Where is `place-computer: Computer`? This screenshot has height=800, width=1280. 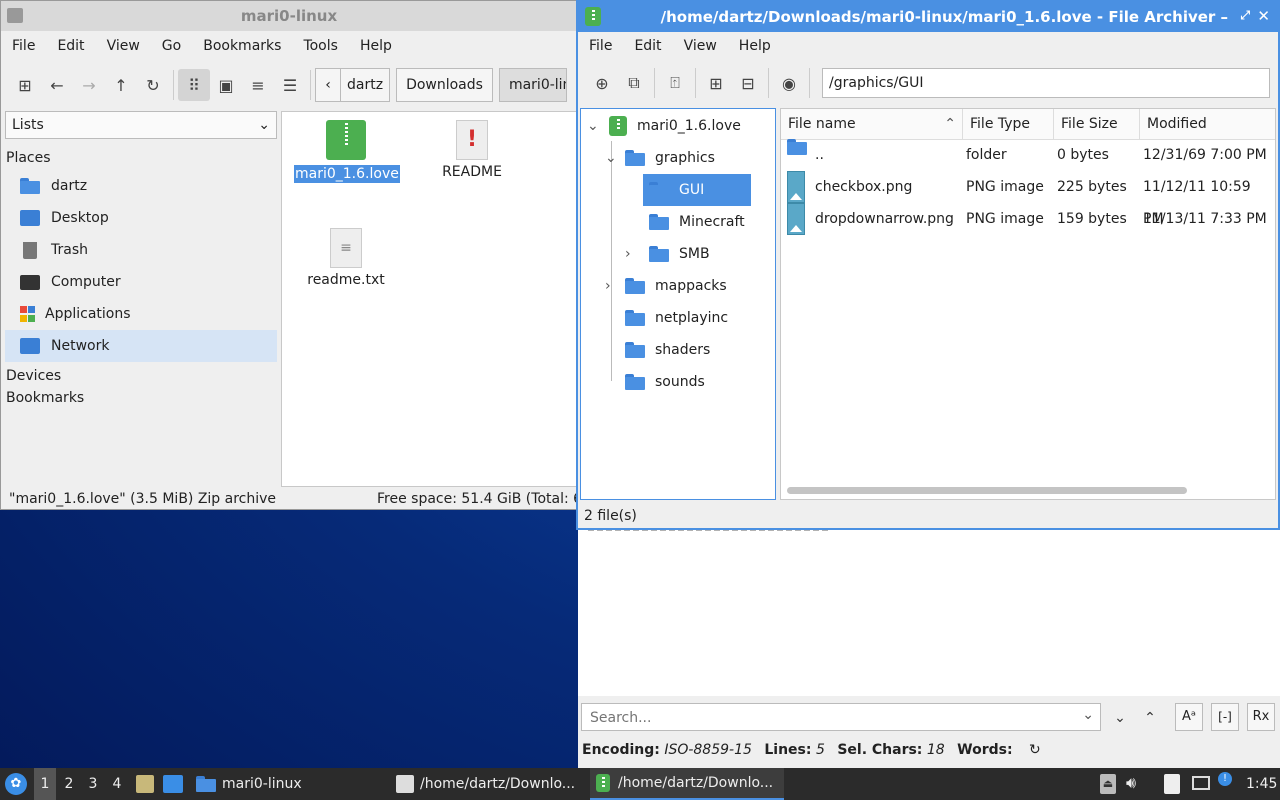 place-computer: Computer is located at coordinates (141, 282).